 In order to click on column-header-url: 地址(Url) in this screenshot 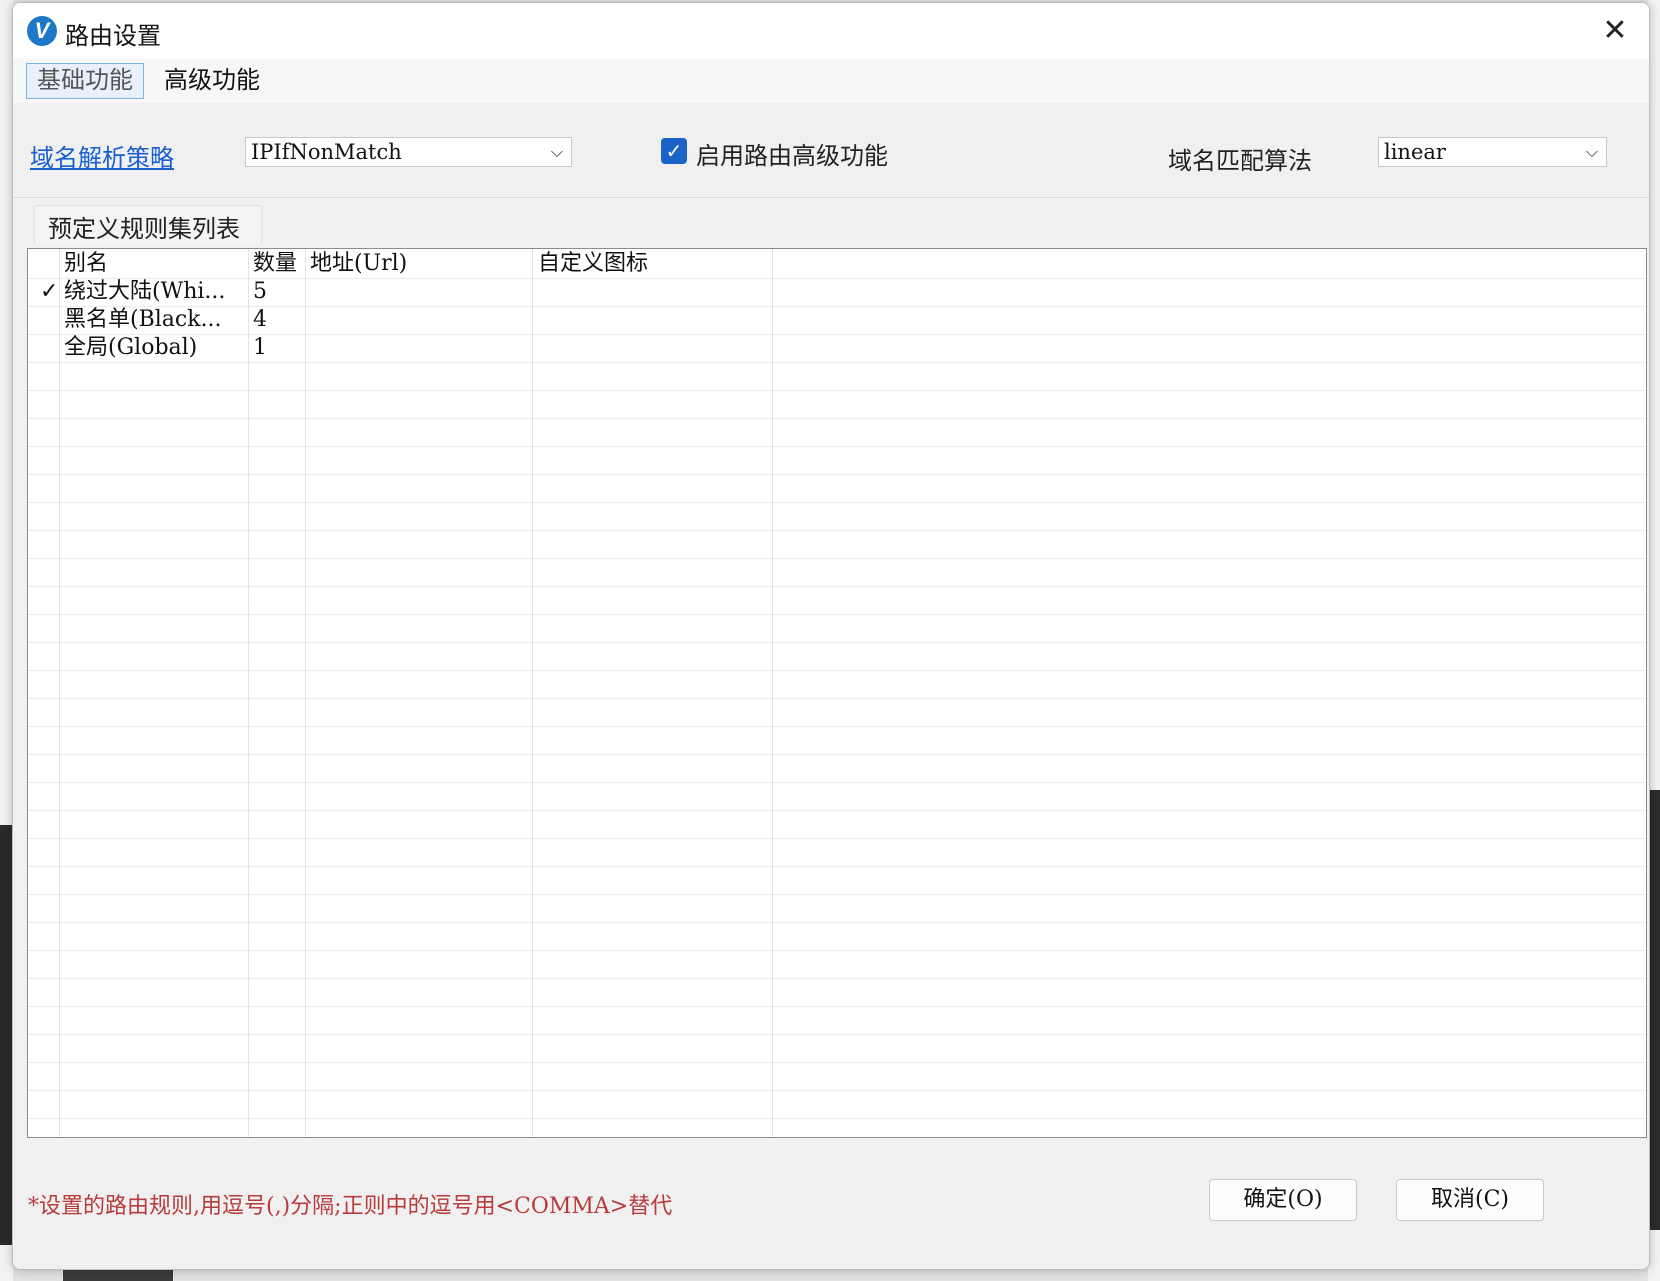, I will do `click(358, 264)`.